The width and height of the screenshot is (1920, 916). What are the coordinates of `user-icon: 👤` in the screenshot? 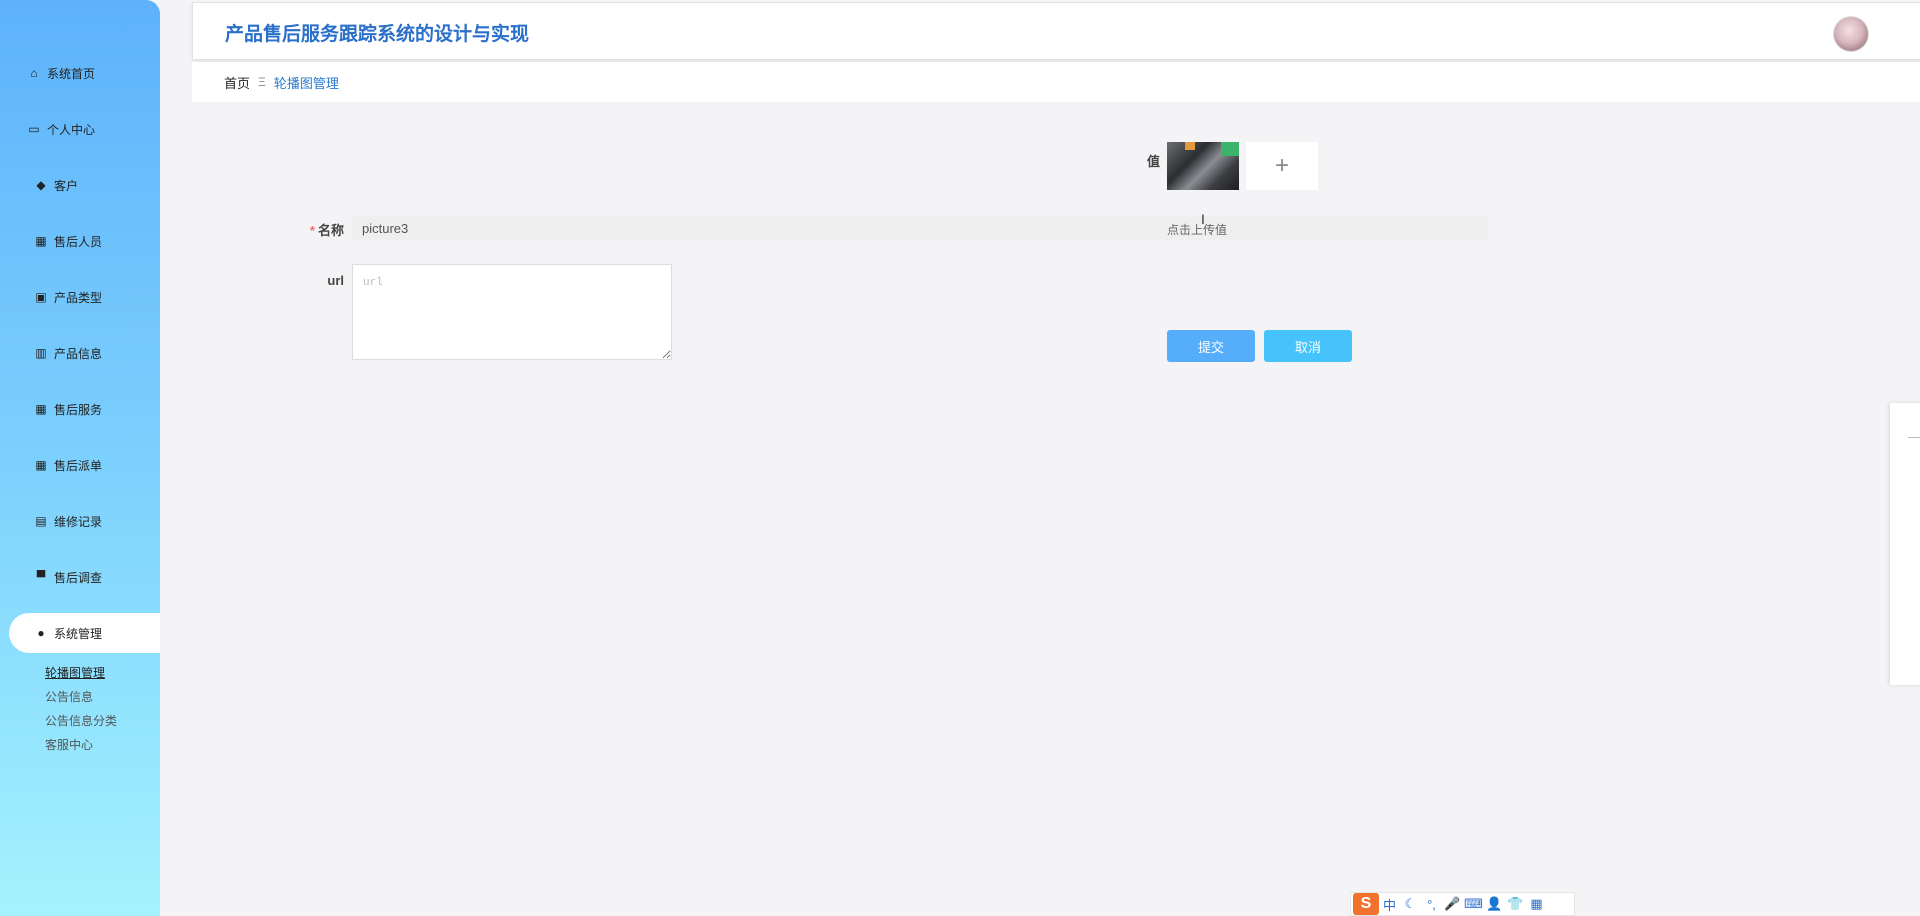 It's located at (1494, 904).